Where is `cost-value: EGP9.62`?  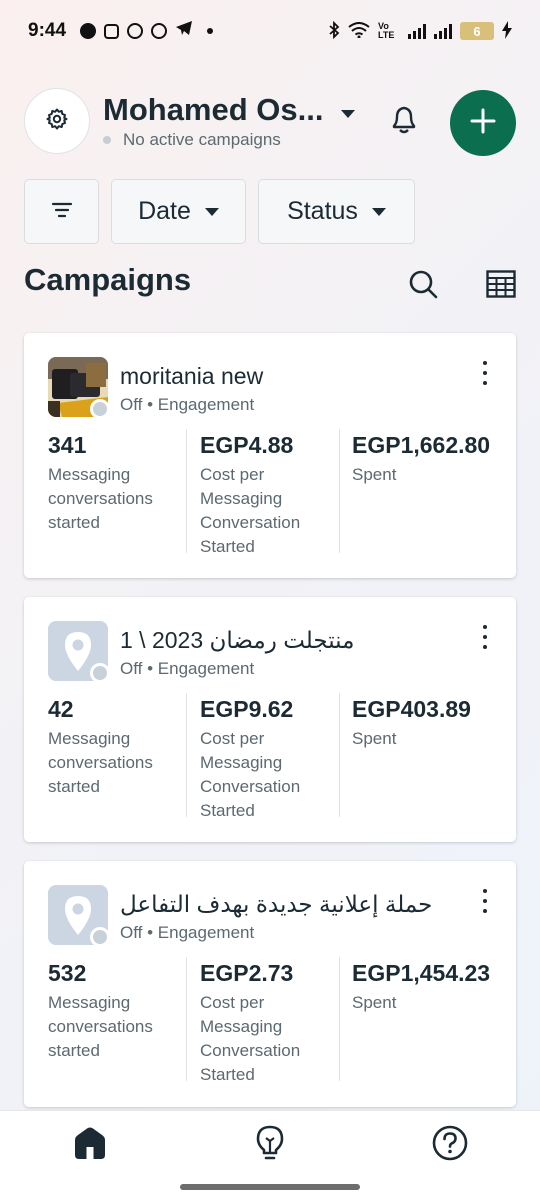
cost-value: EGP9.62 is located at coordinates (247, 709).